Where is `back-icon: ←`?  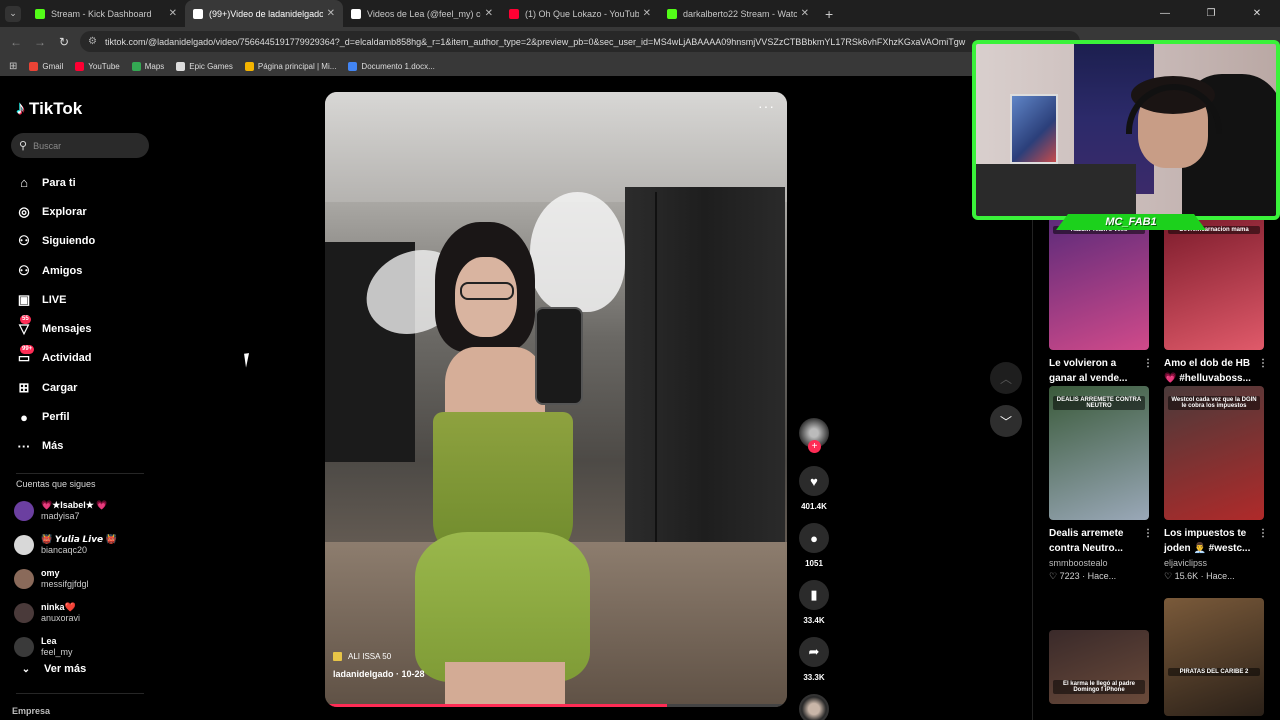
back-icon: ← is located at coordinates (16, 42).